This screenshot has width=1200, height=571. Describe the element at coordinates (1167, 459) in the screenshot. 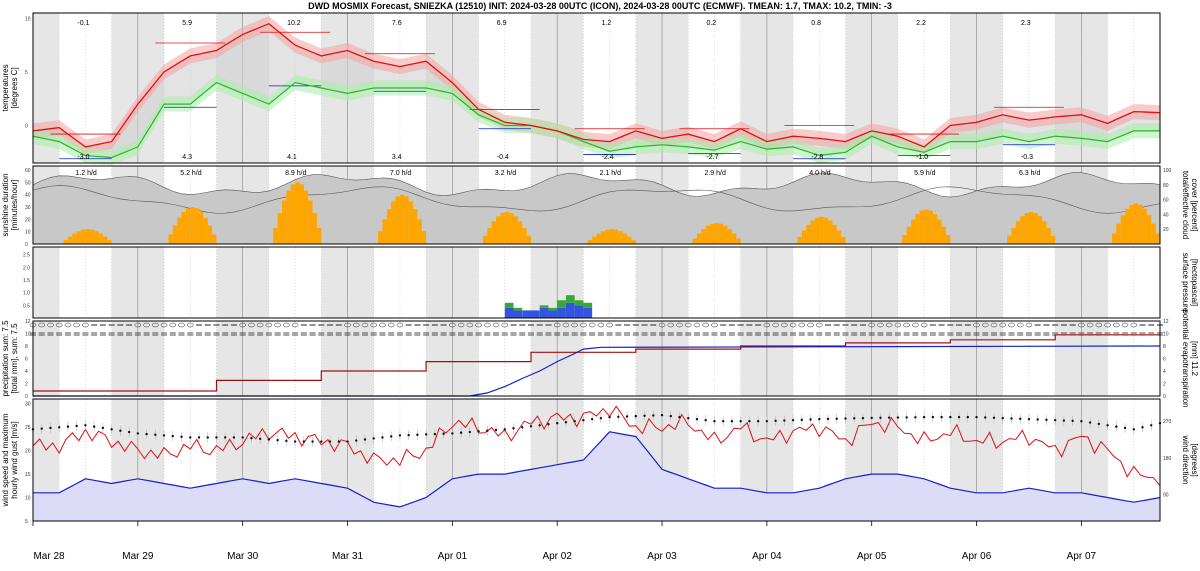

I see `y-tick-label-right: 180` at that location.